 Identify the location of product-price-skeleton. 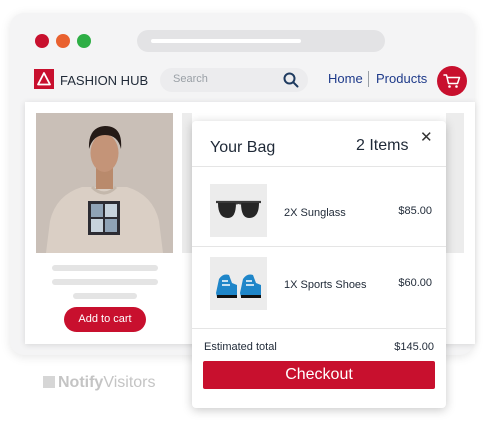
(105, 296).